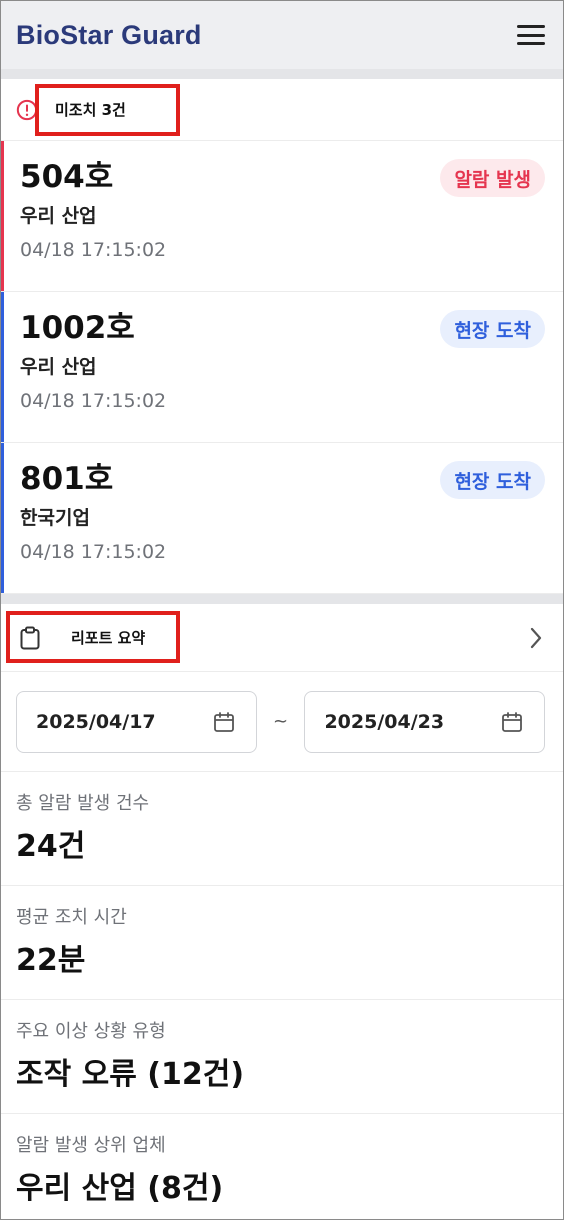 The image size is (564, 1220). What do you see at coordinates (492, 178) in the screenshot?
I see `status-badge: 알람 발생` at bounding box center [492, 178].